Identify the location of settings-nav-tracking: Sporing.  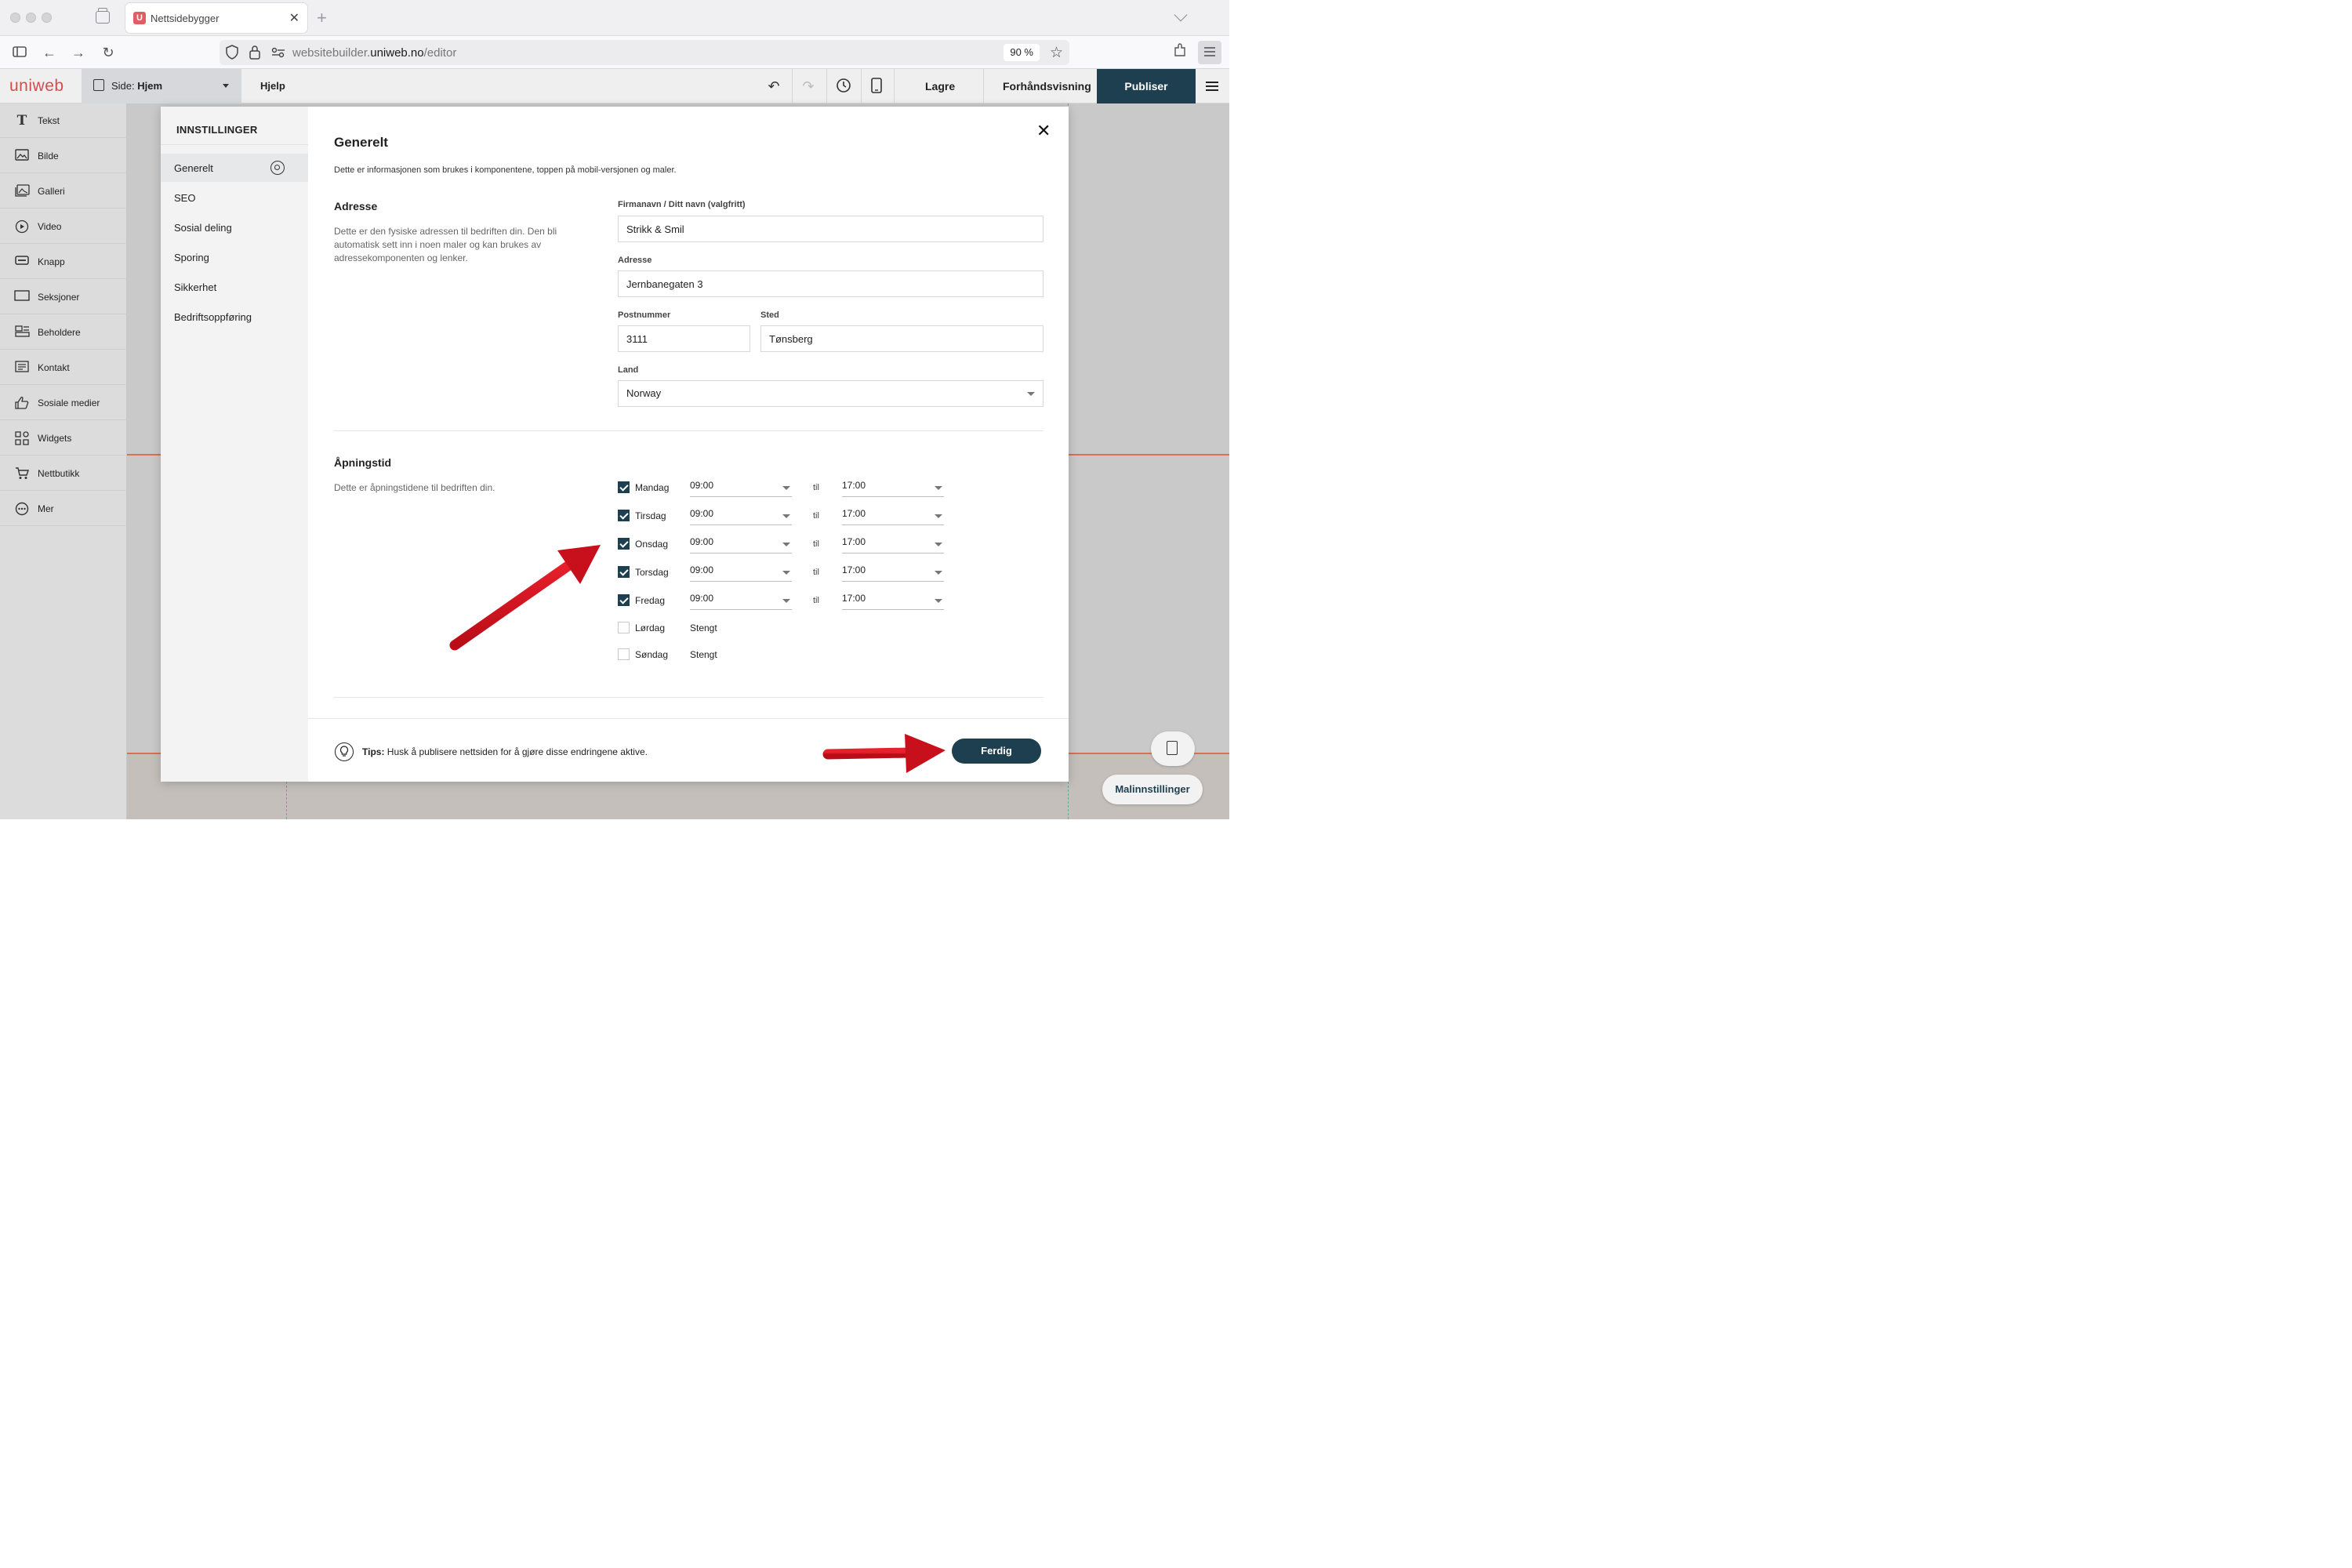
(234, 257).